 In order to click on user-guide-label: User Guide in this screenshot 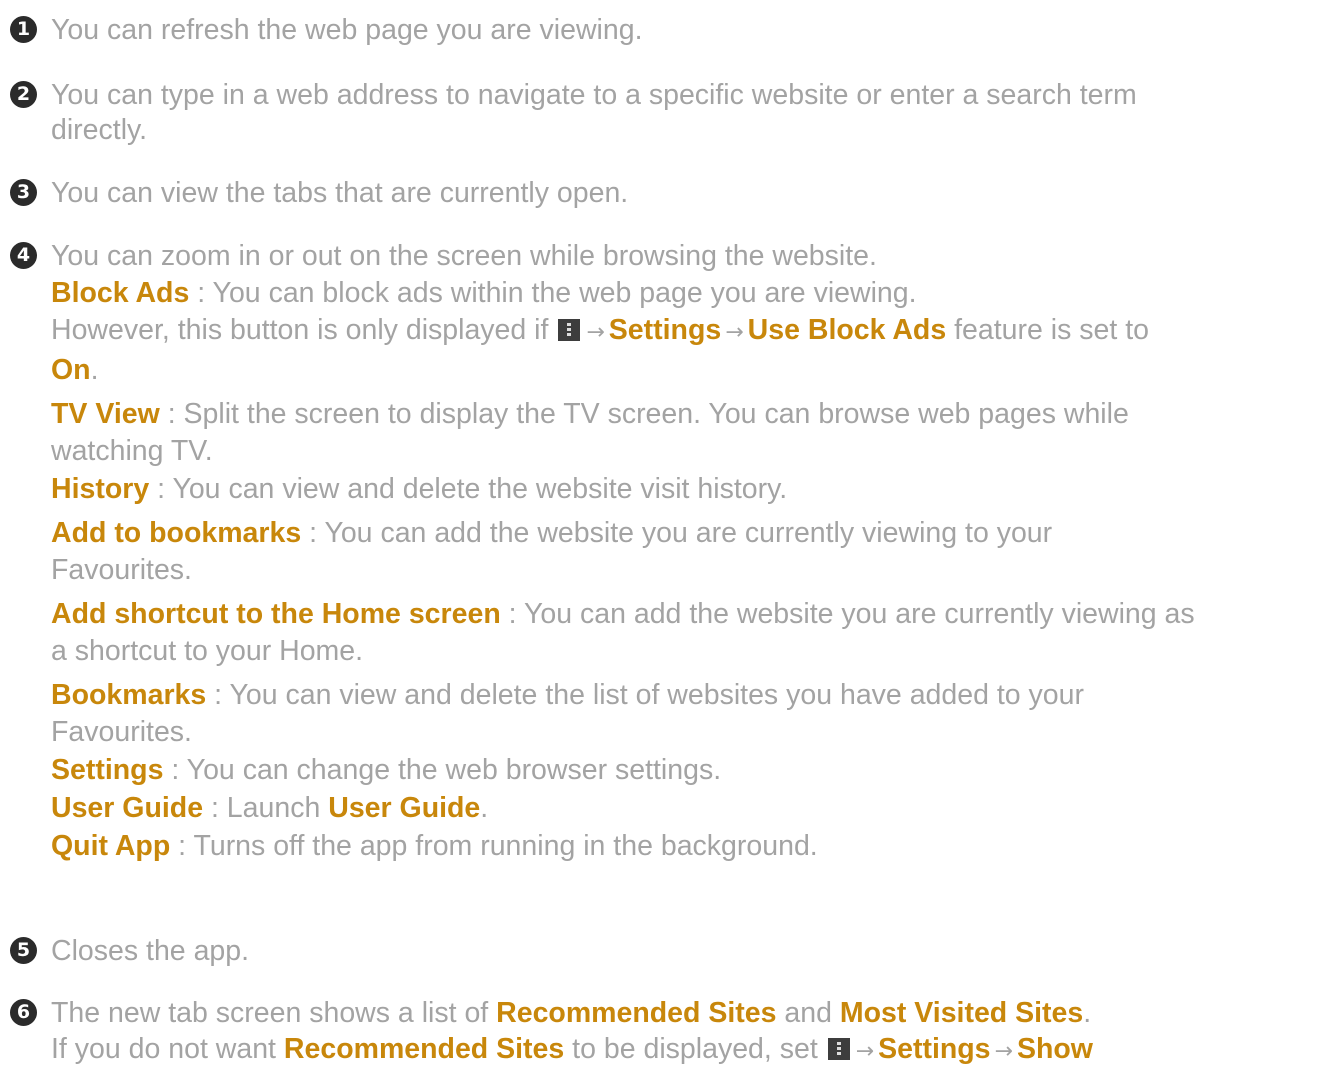, I will do `click(127, 808)`.